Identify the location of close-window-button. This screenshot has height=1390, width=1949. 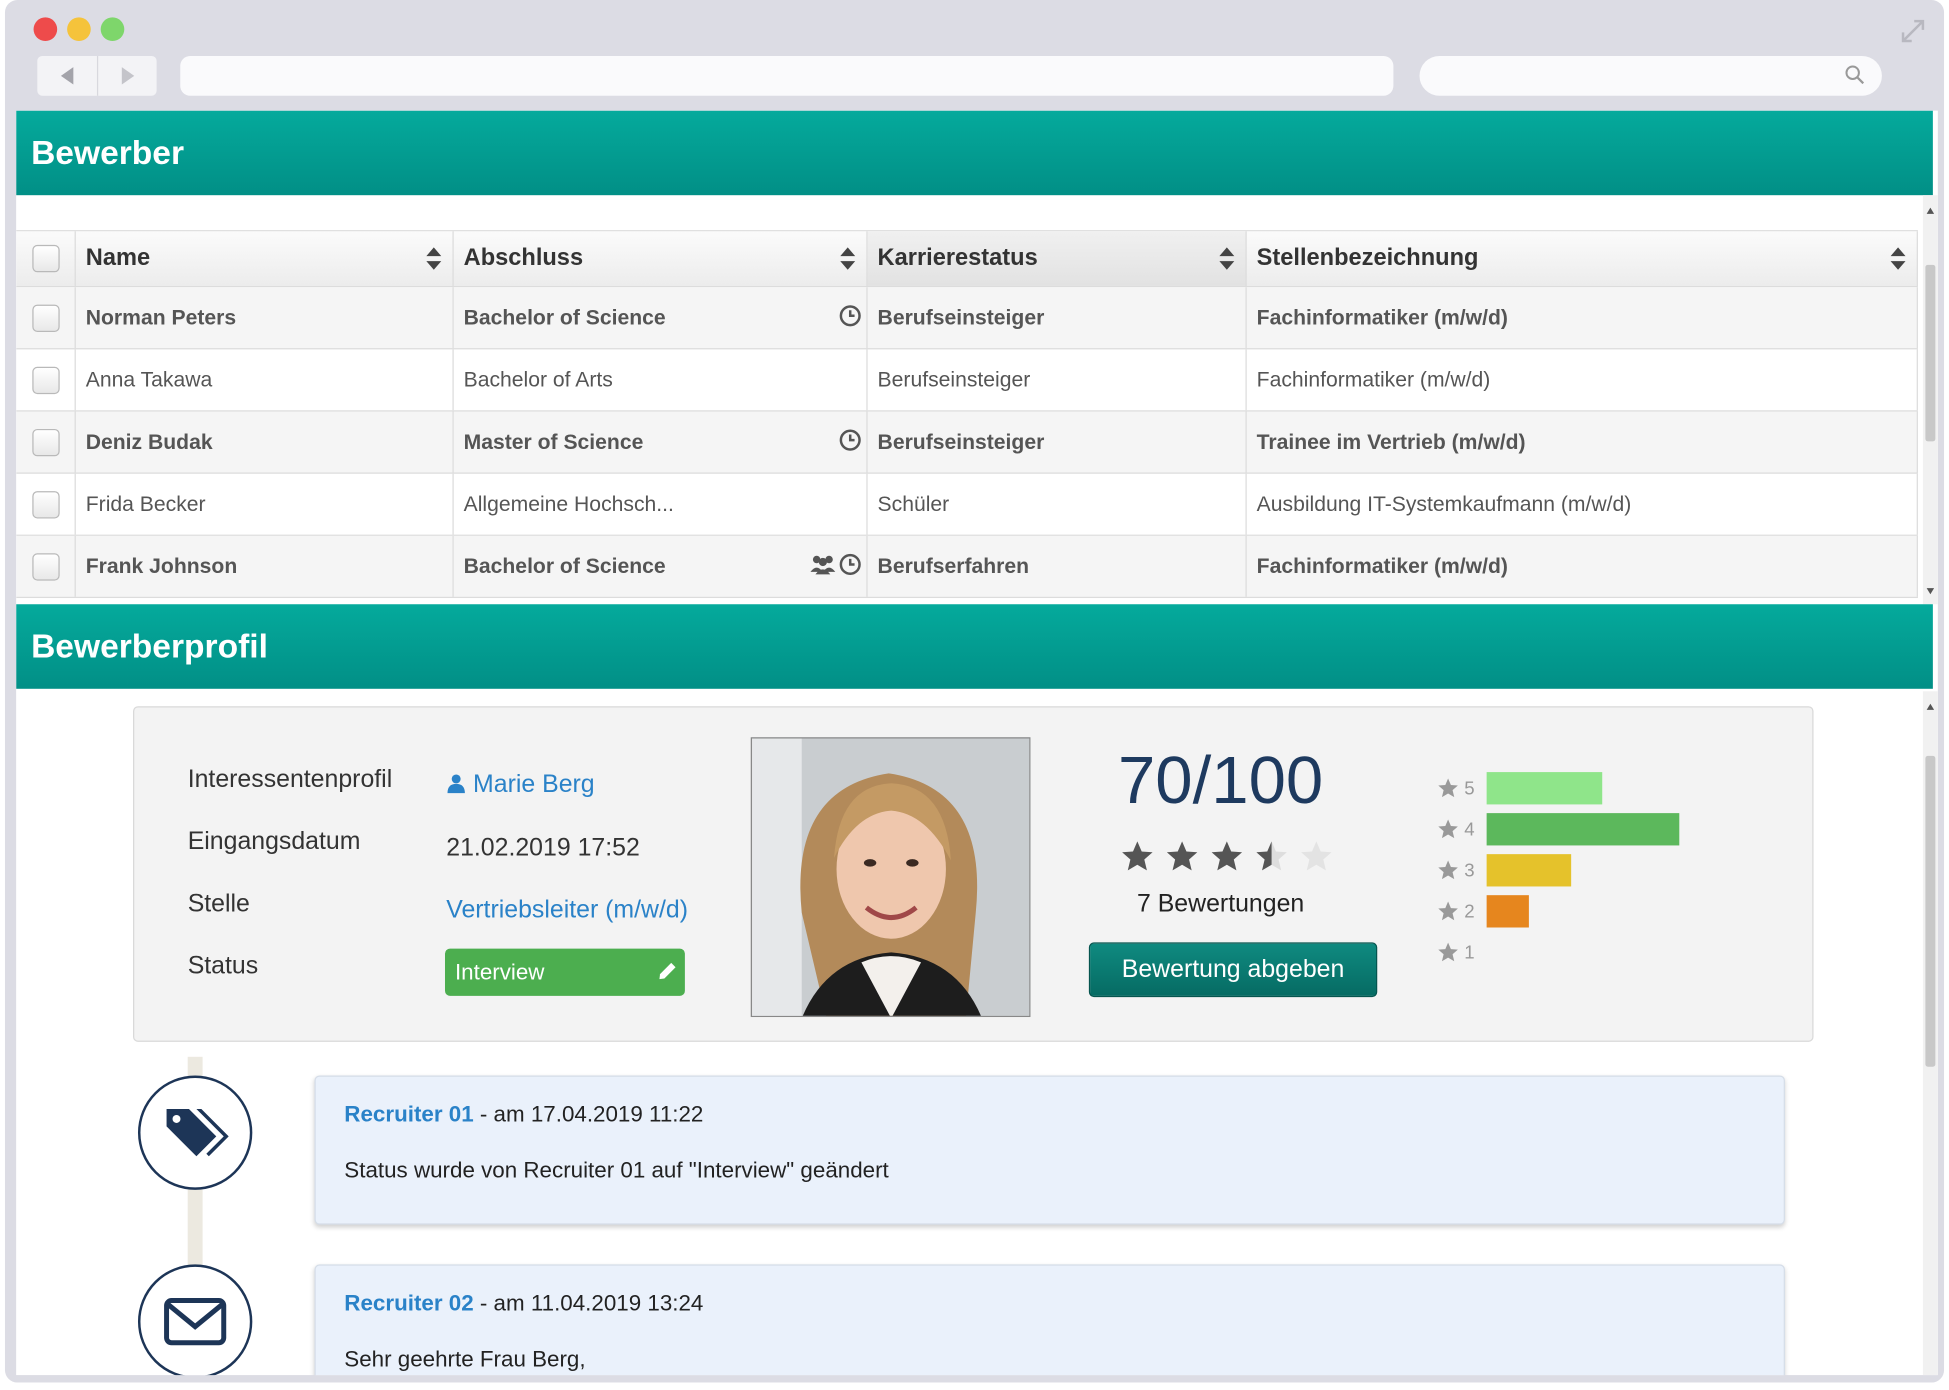
(45, 29).